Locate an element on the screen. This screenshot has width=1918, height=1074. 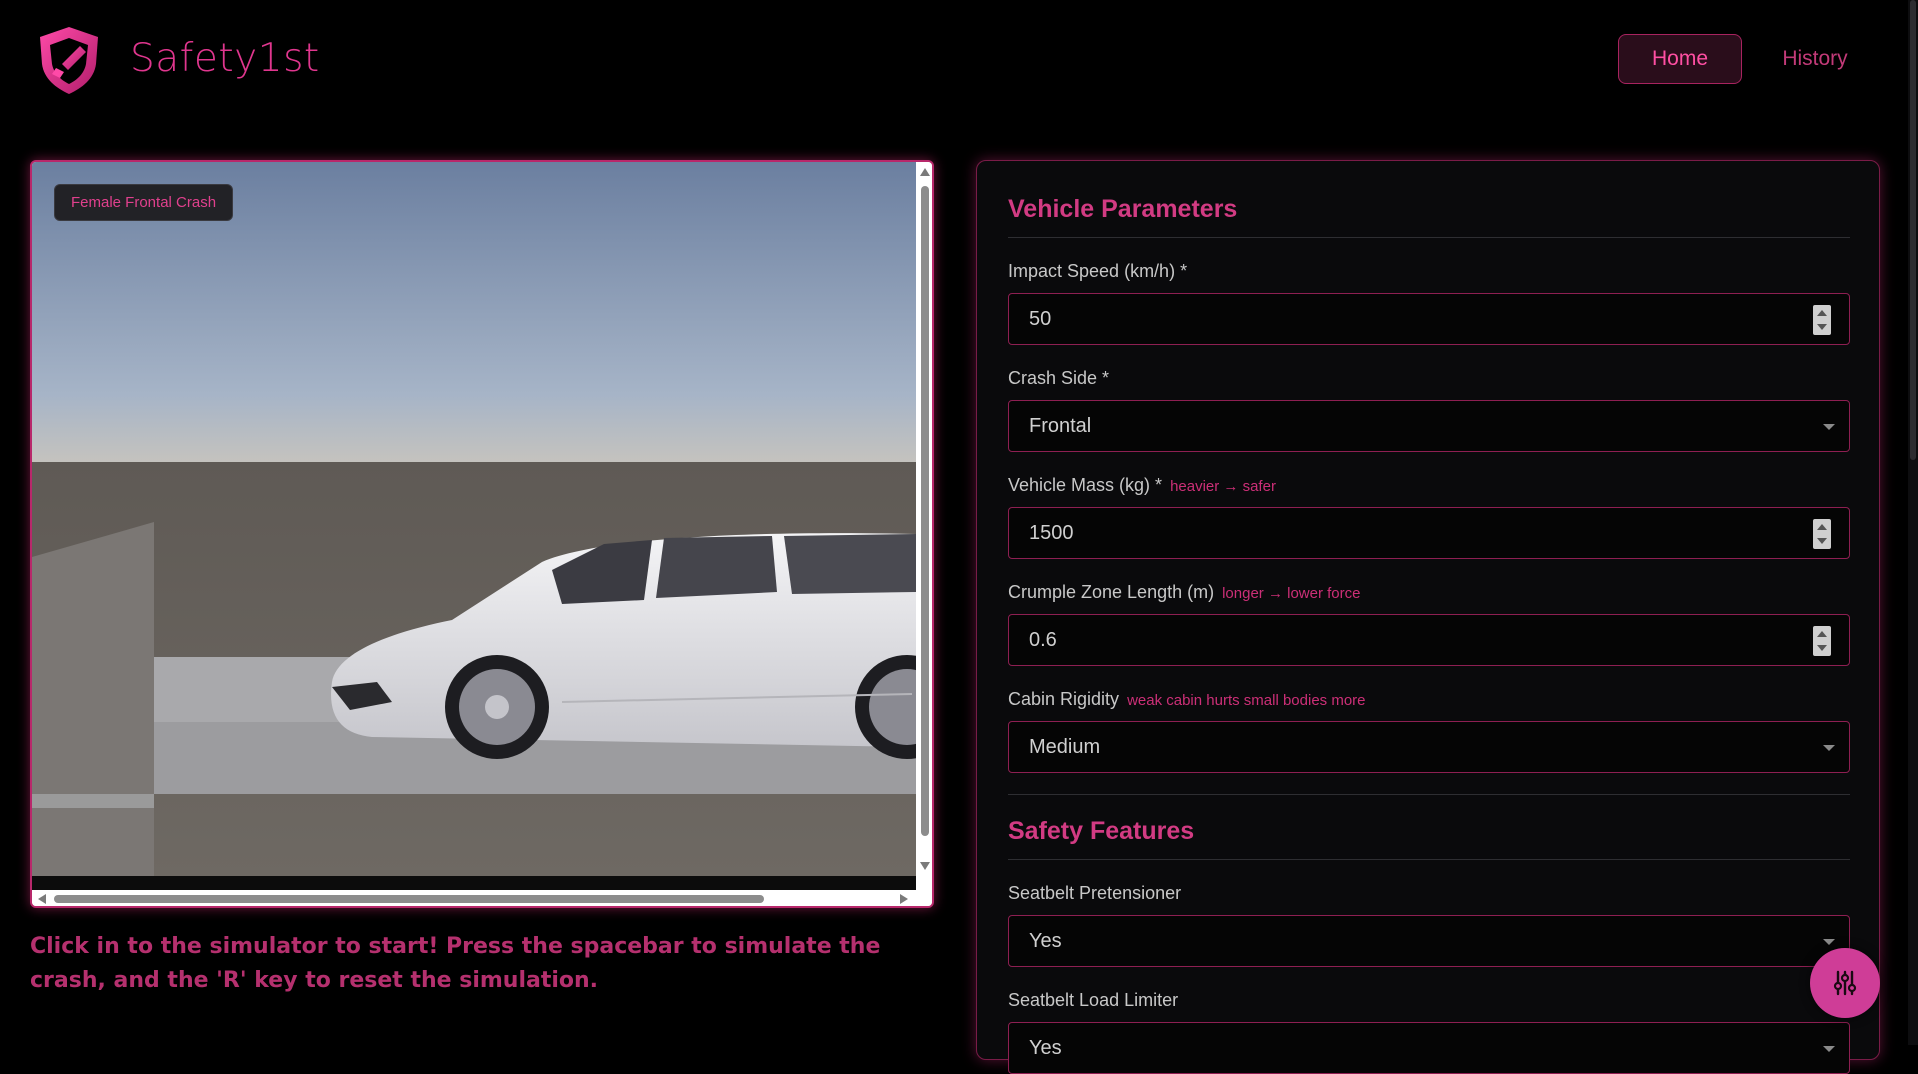
vehicle-mass-hint: heavier → safer is located at coordinates (1223, 486).